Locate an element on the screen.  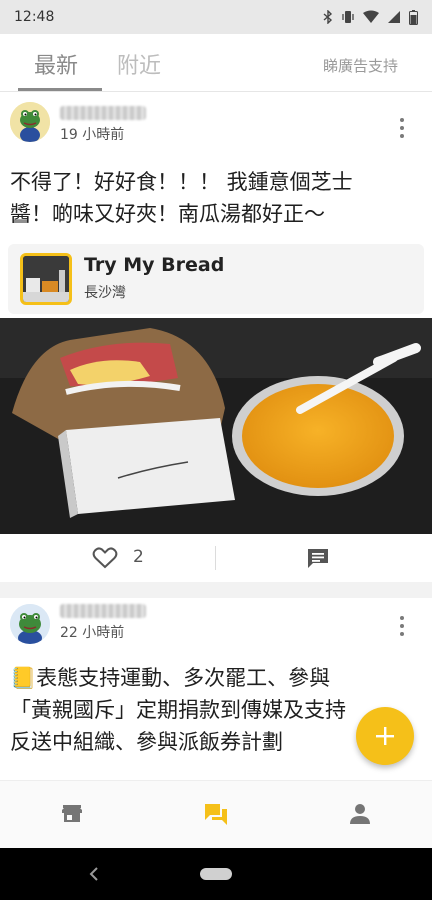
post-actions: 2 is located at coordinates (216, 558).